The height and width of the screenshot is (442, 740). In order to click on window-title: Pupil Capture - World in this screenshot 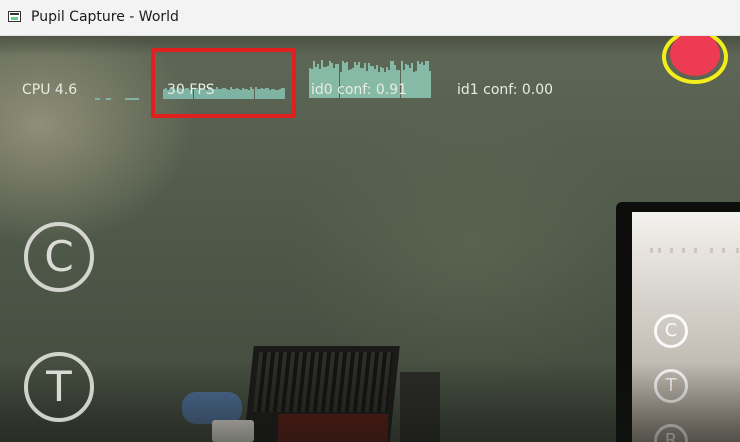, I will do `click(105, 17)`.